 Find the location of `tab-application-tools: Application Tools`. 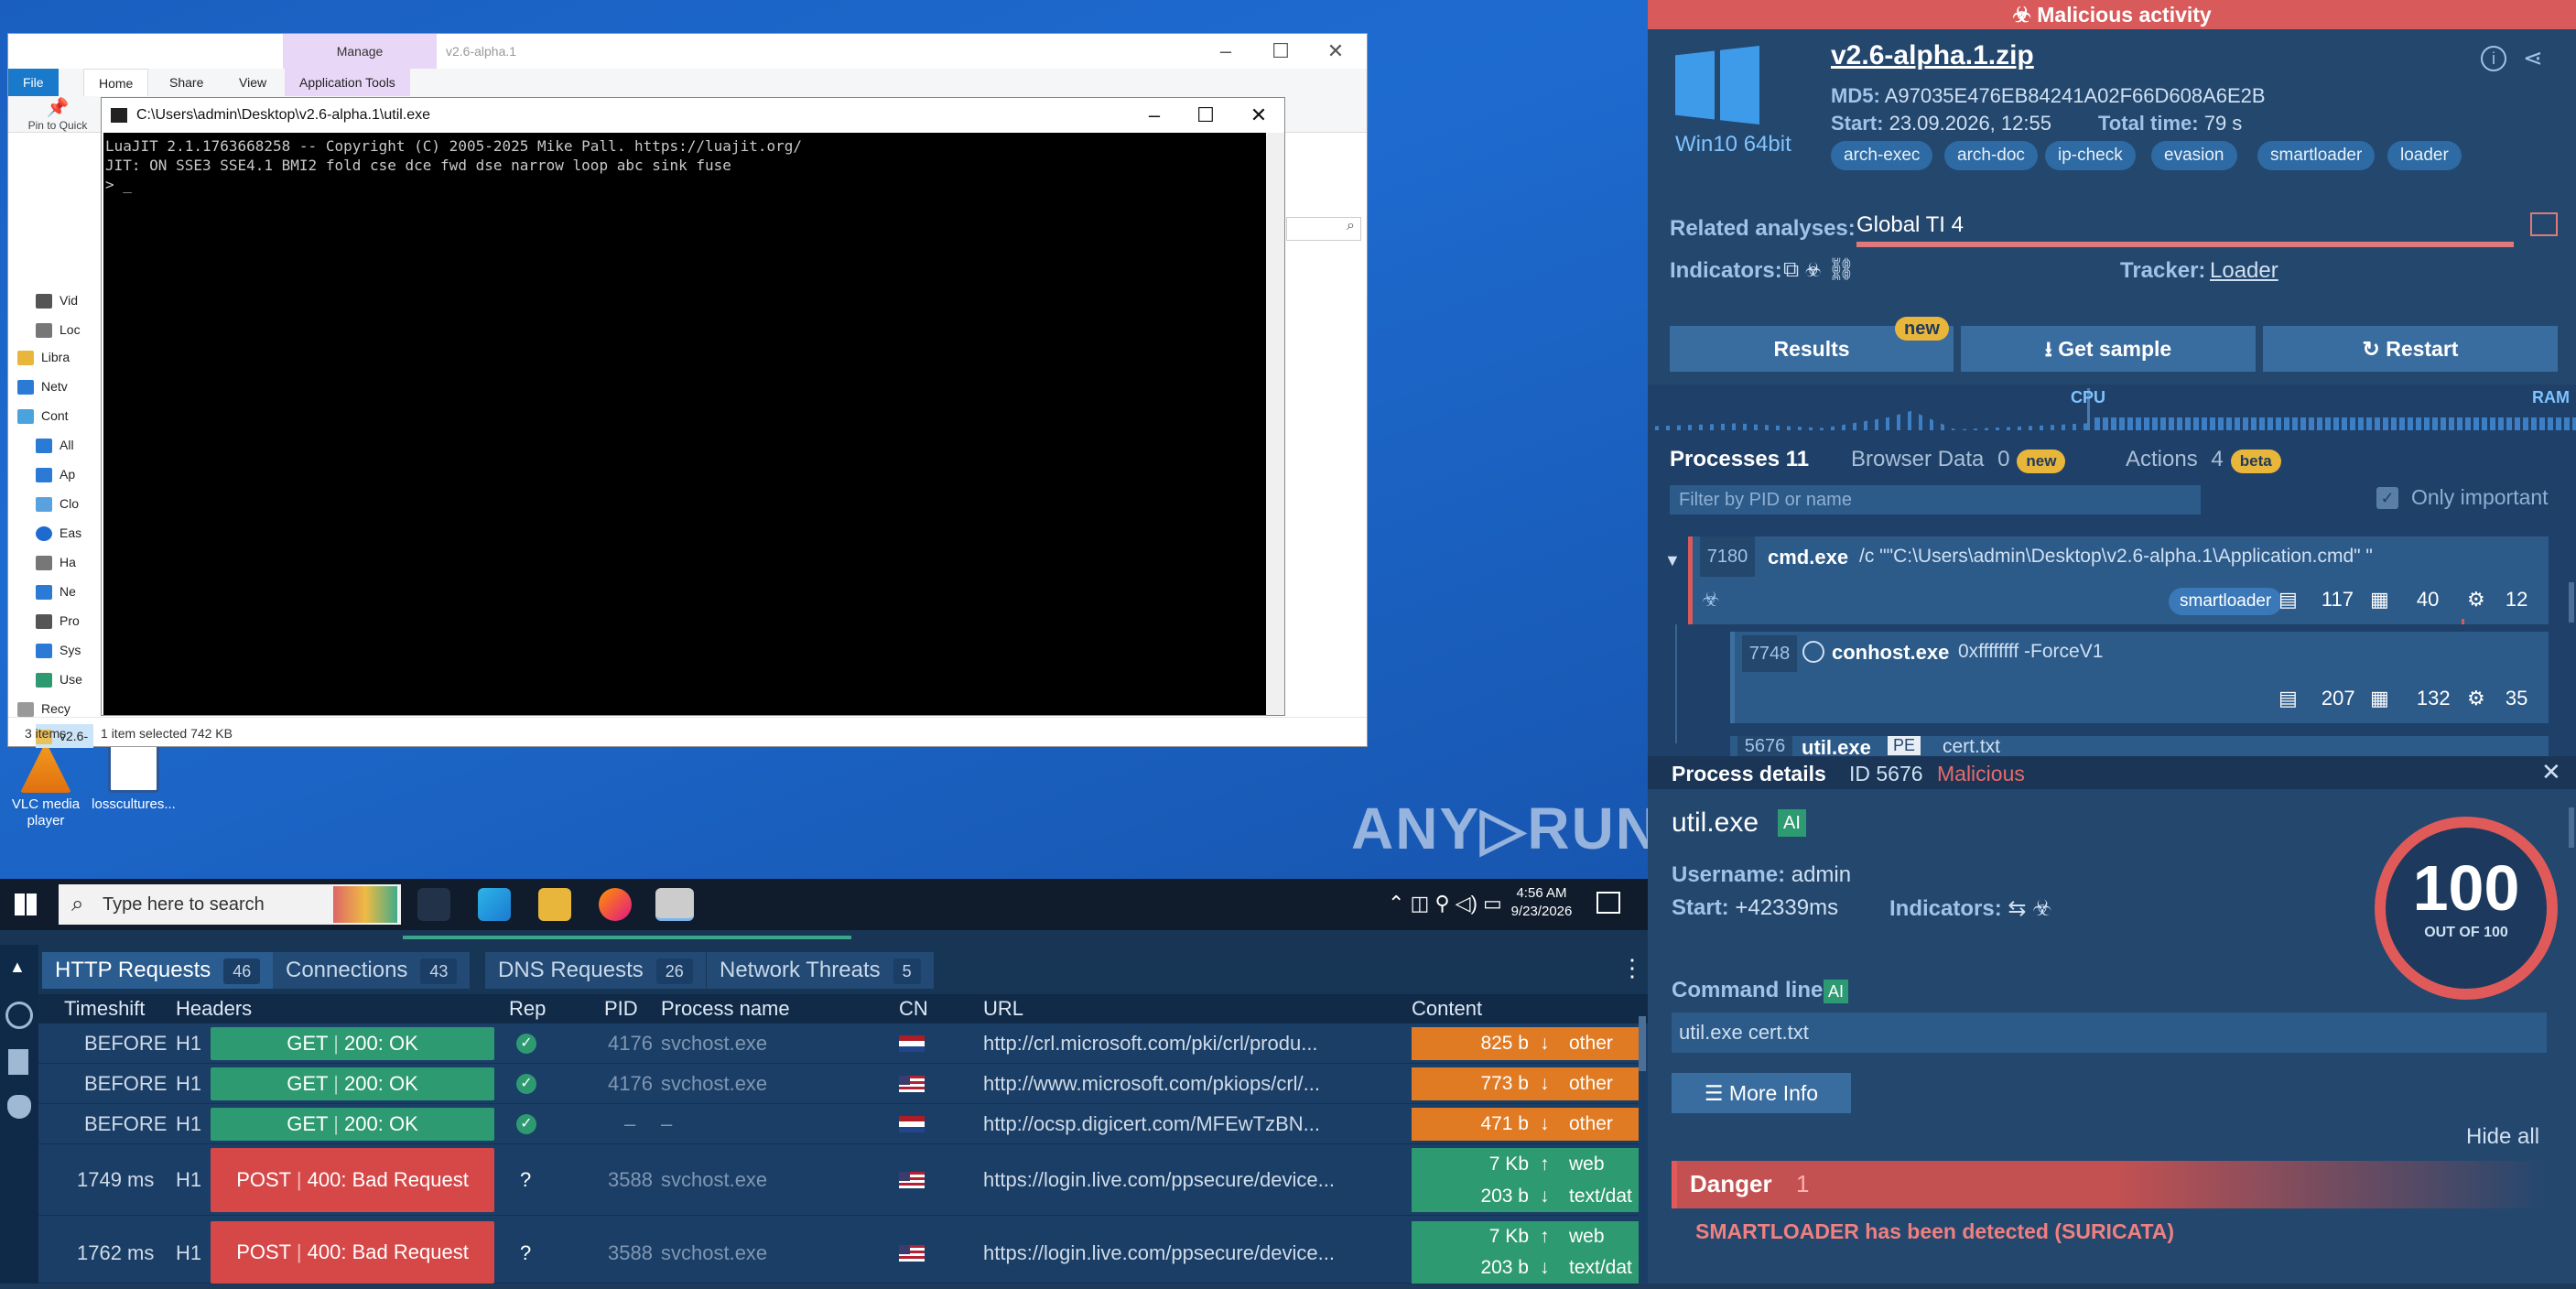

tab-application-tools: Application Tools is located at coordinates (348, 82).